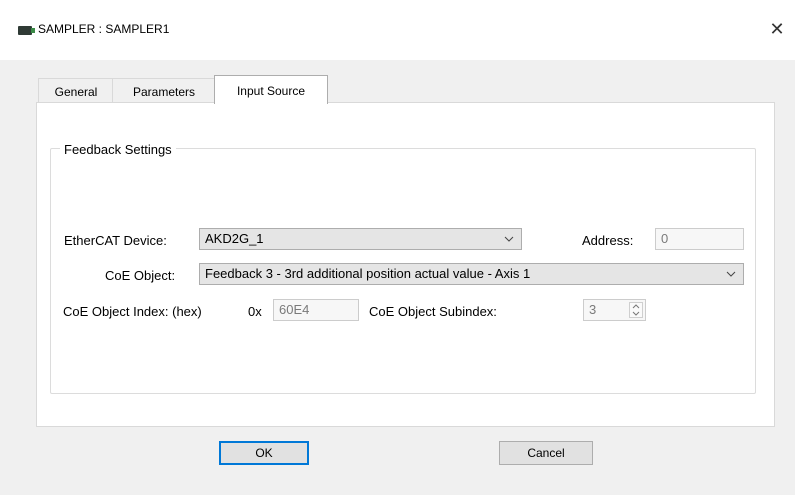 This screenshot has height=495, width=795. What do you see at coordinates (360, 239) in the screenshot?
I see `ethercat-device-dropdown: AKD2G_1` at bounding box center [360, 239].